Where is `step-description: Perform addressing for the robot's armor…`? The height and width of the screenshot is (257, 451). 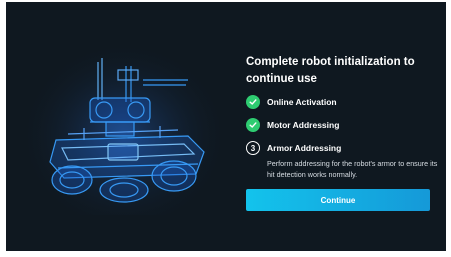
step-description: Perform addressing for the robot's armor… is located at coordinates (352, 169).